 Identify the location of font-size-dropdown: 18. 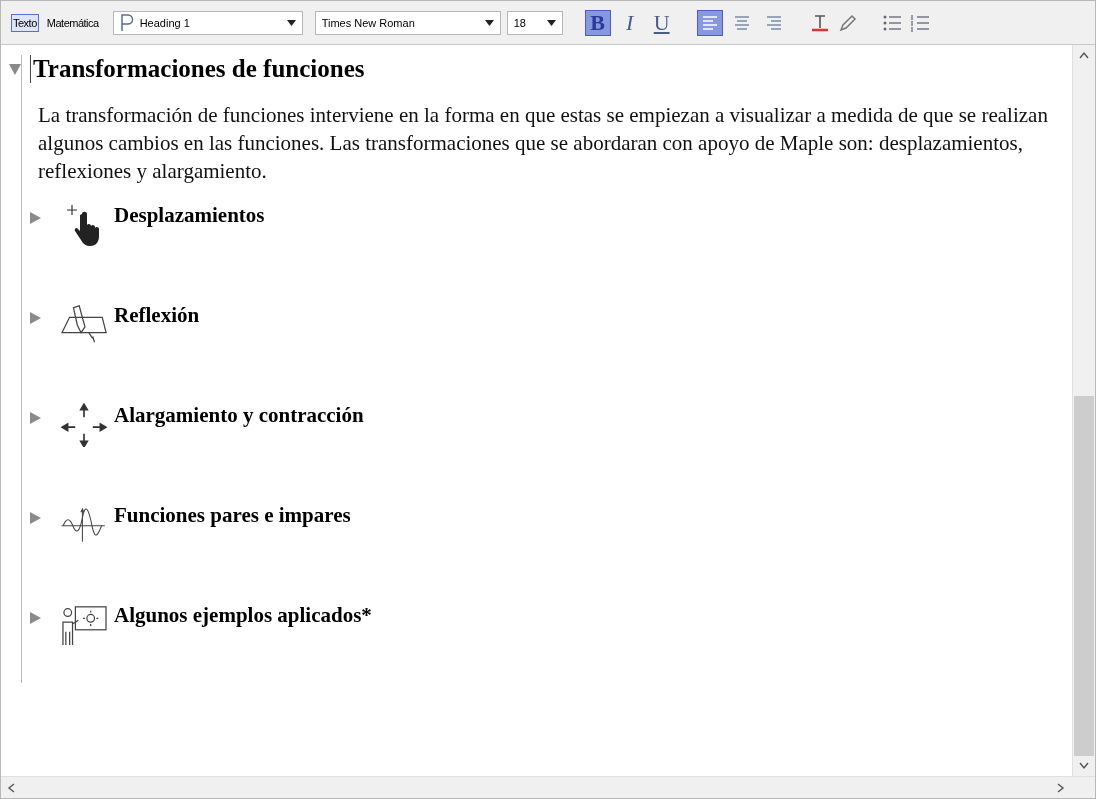
(534, 22).